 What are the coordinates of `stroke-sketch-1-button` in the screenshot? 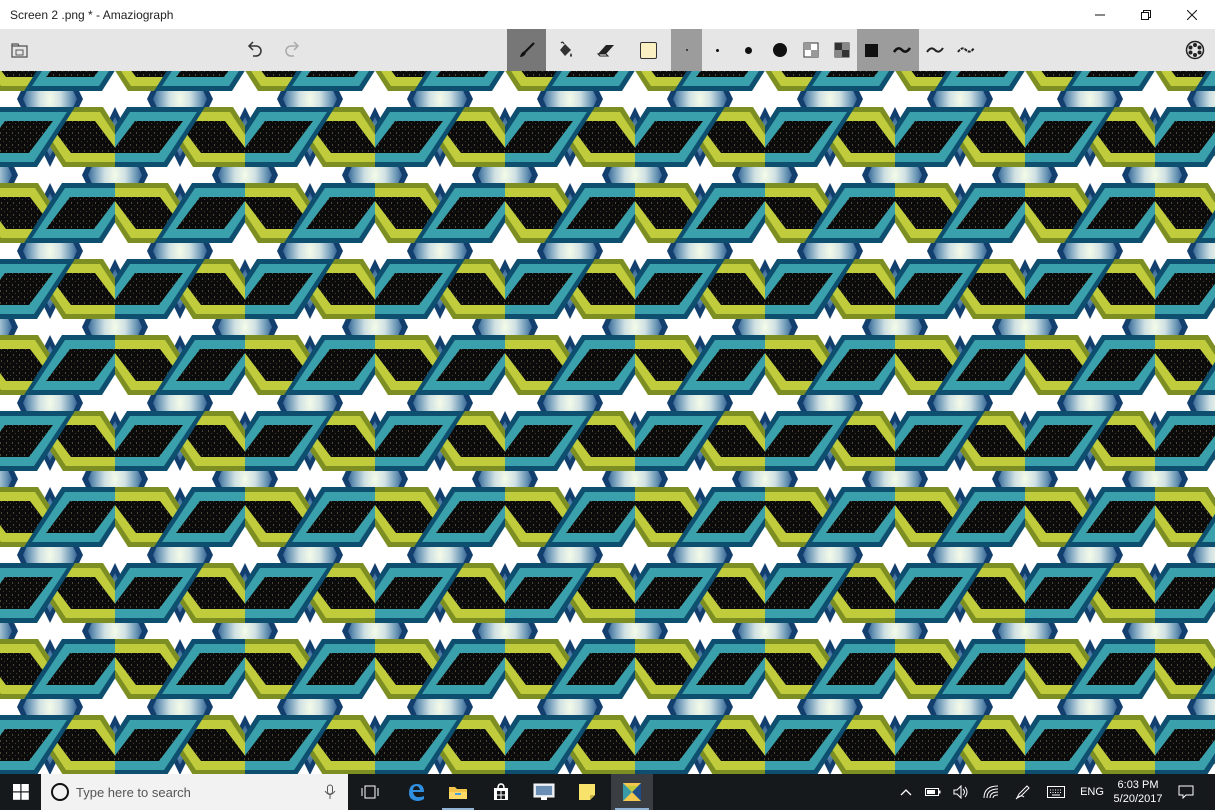 It's located at (934, 50).